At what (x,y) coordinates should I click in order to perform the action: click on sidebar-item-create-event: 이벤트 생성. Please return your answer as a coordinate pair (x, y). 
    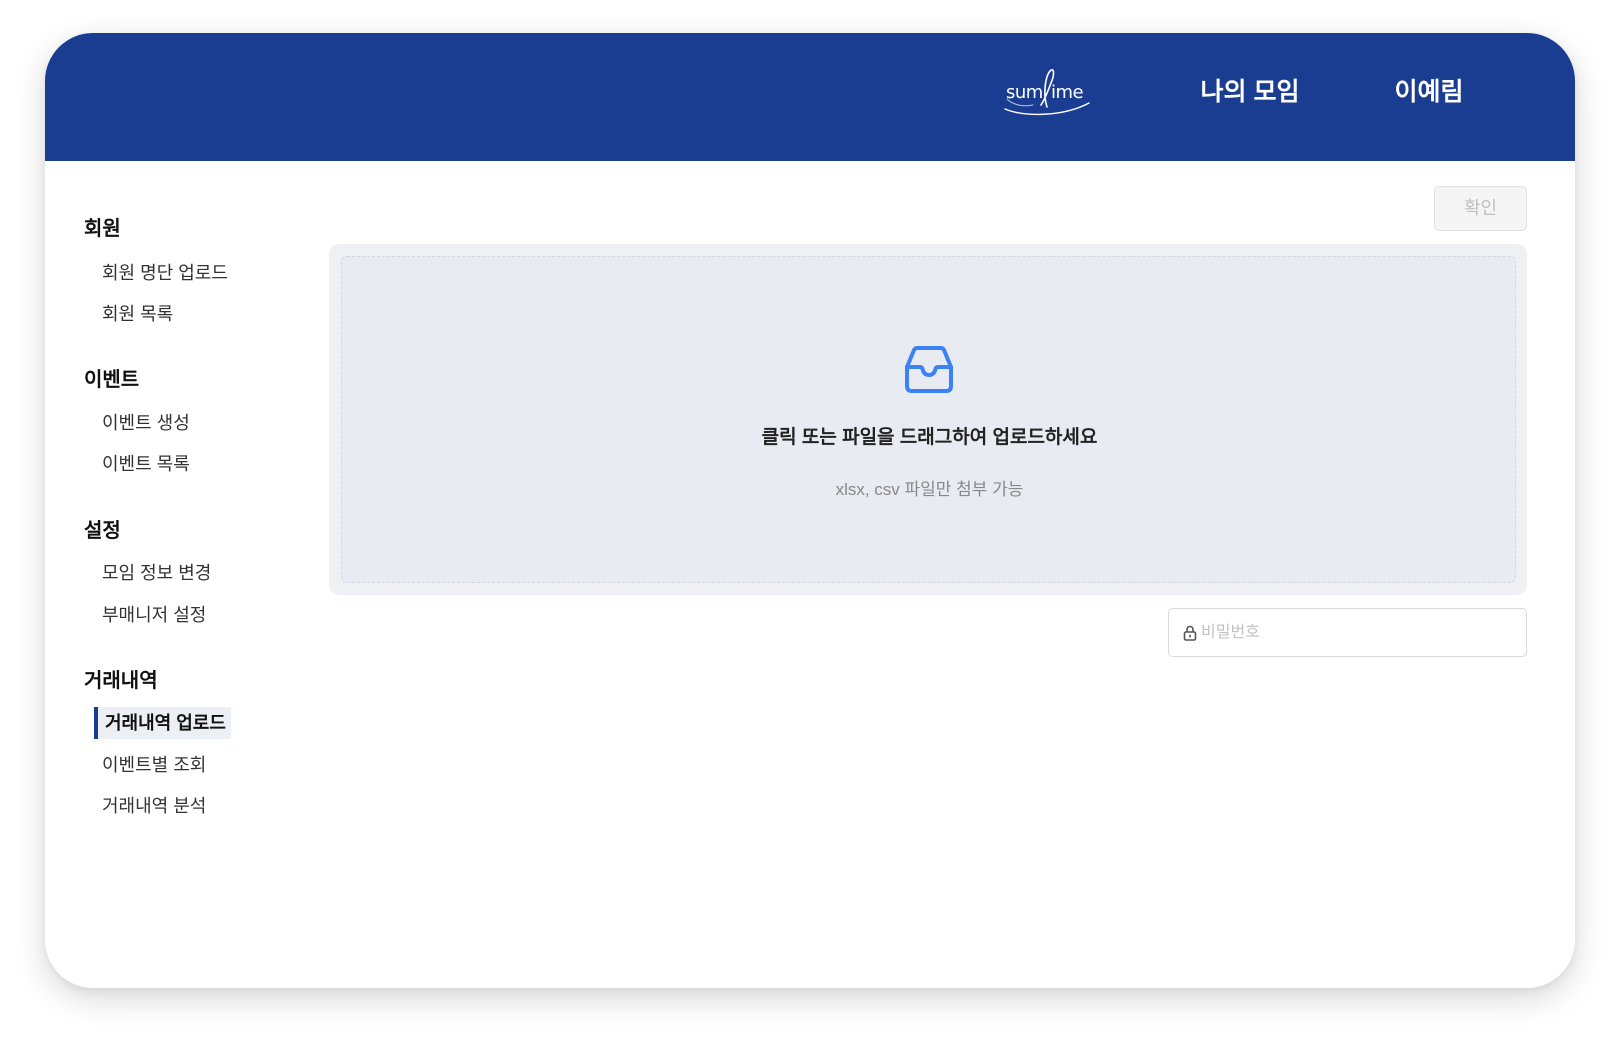
    Looking at the image, I should click on (146, 423).